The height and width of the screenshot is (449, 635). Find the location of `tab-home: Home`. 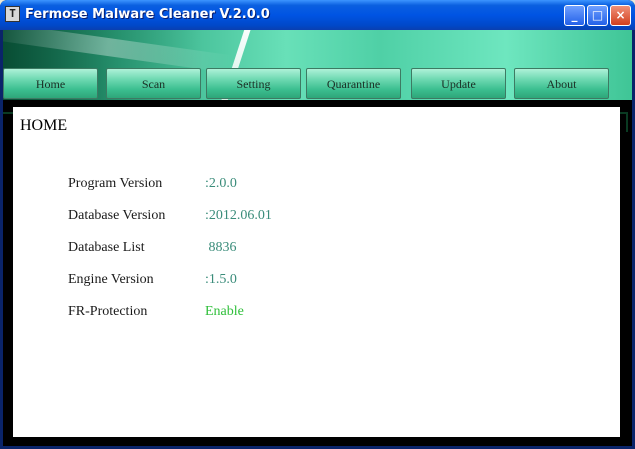

tab-home: Home is located at coordinates (50, 83).